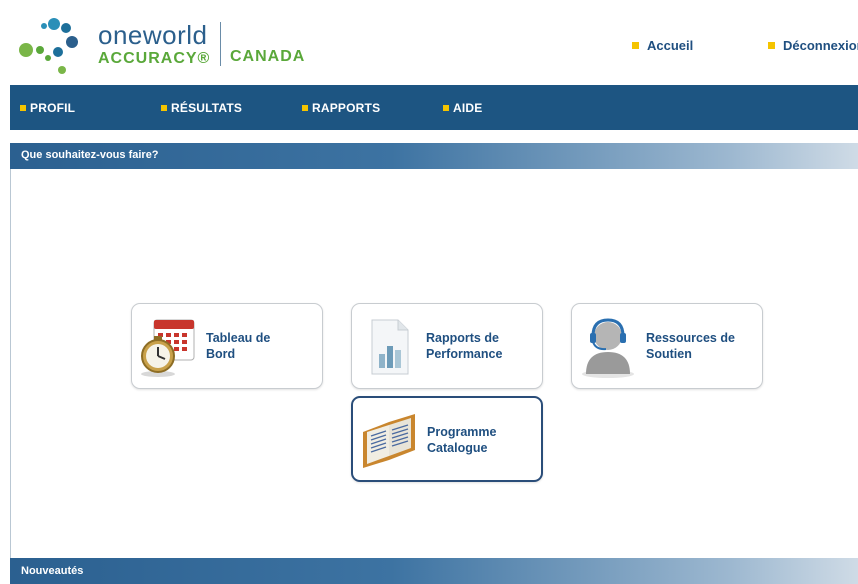 Image resolution: width=858 pixels, height=584 pixels. I want to click on card-line1: Programme, so click(462, 432).